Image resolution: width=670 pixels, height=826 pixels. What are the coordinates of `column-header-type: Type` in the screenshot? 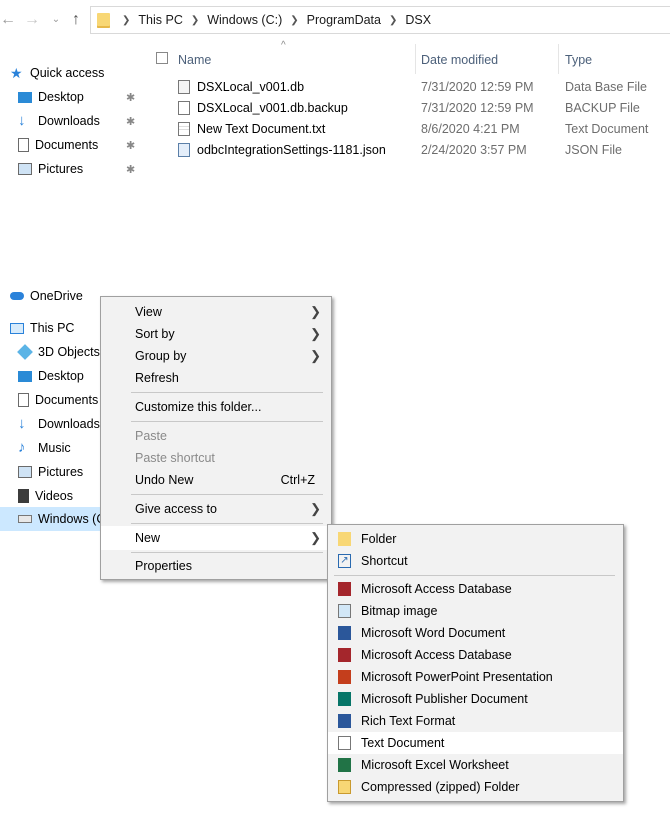 It's located at (578, 60).